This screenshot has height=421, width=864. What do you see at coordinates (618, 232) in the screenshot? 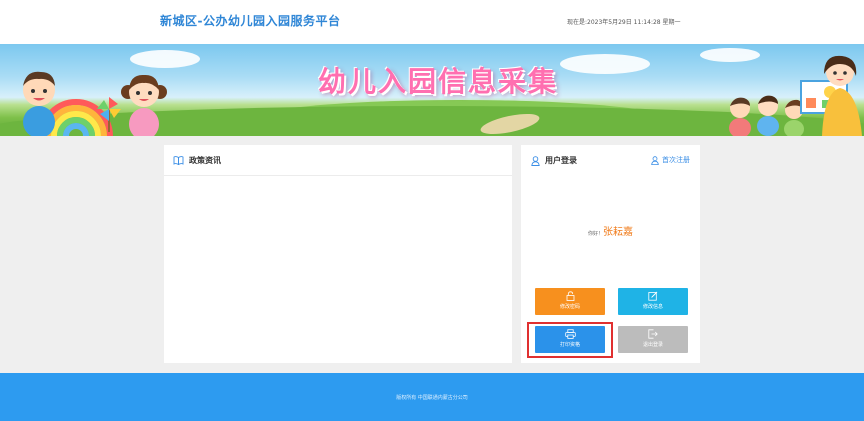
I see `user-name: 张耘嘉` at bounding box center [618, 232].